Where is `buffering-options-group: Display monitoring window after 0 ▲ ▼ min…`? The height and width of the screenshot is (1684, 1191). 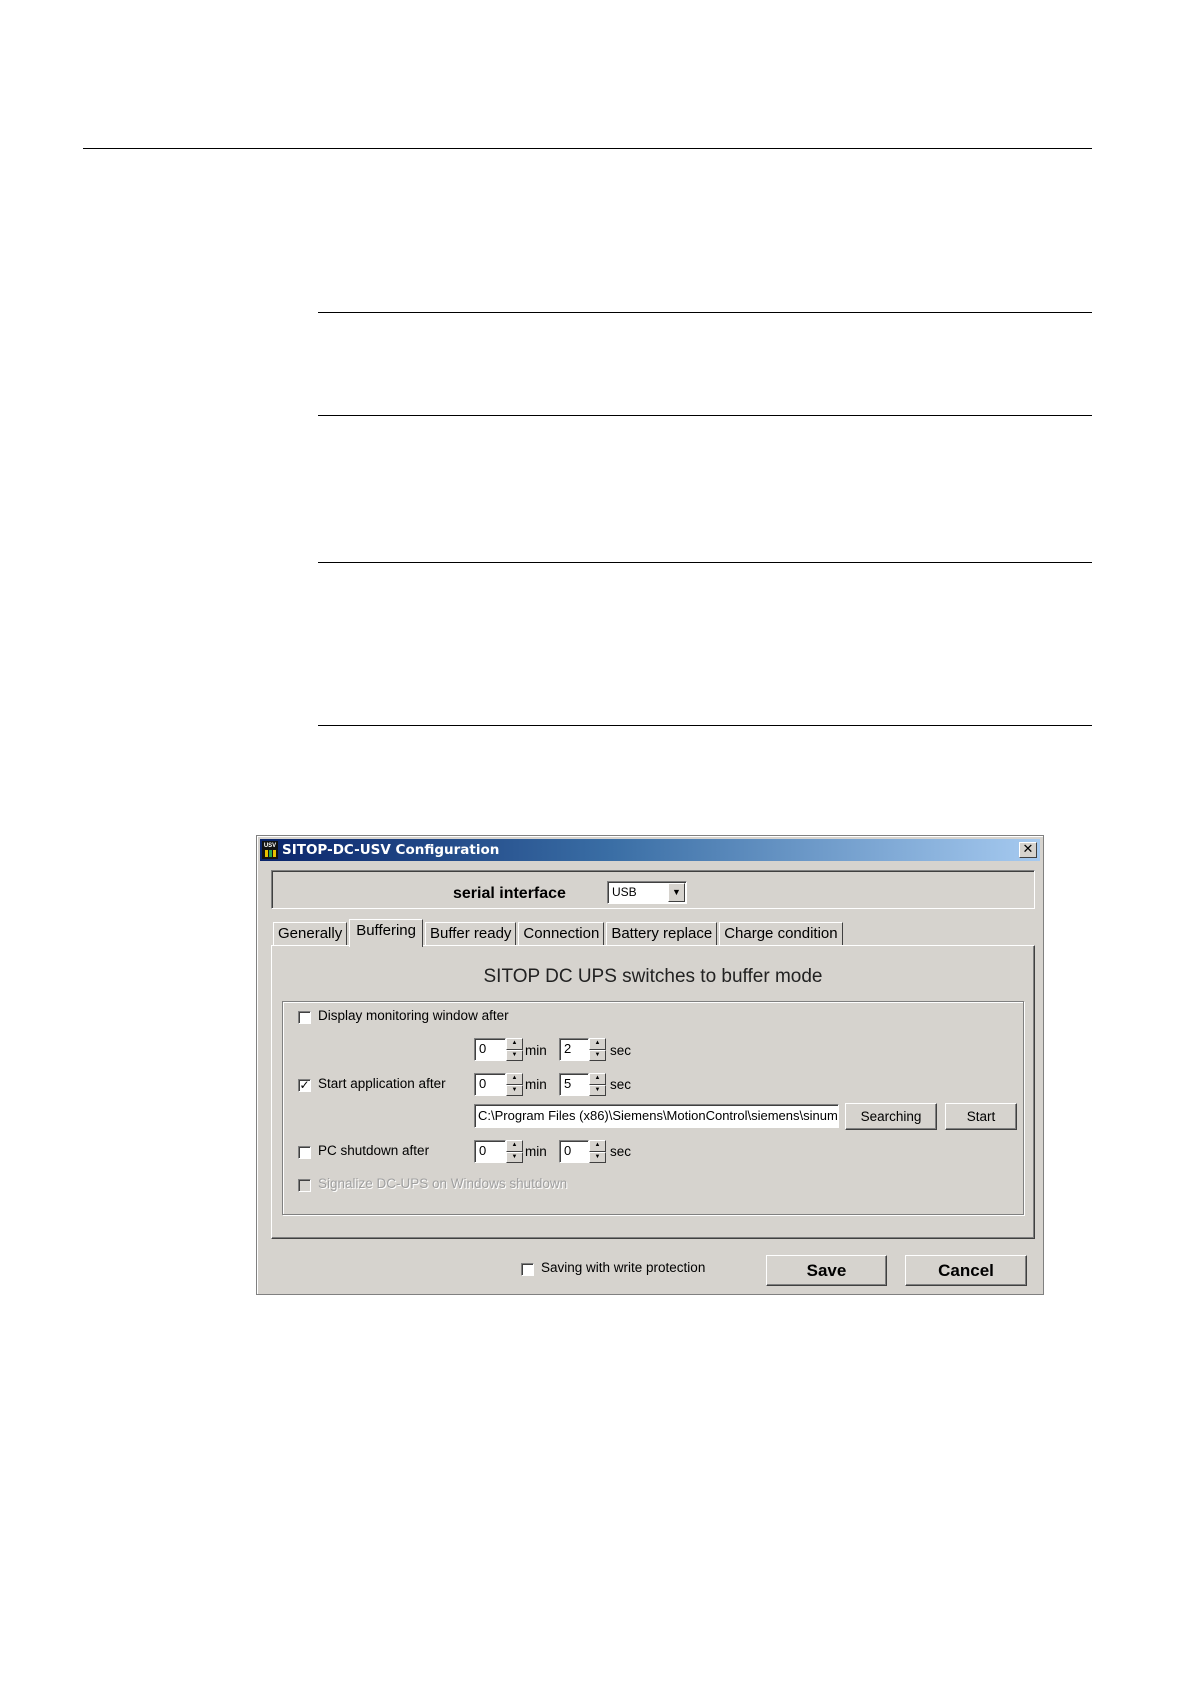
buffering-options-group: Display monitoring window after 0 ▲ ▼ min… is located at coordinates (653, 1108).